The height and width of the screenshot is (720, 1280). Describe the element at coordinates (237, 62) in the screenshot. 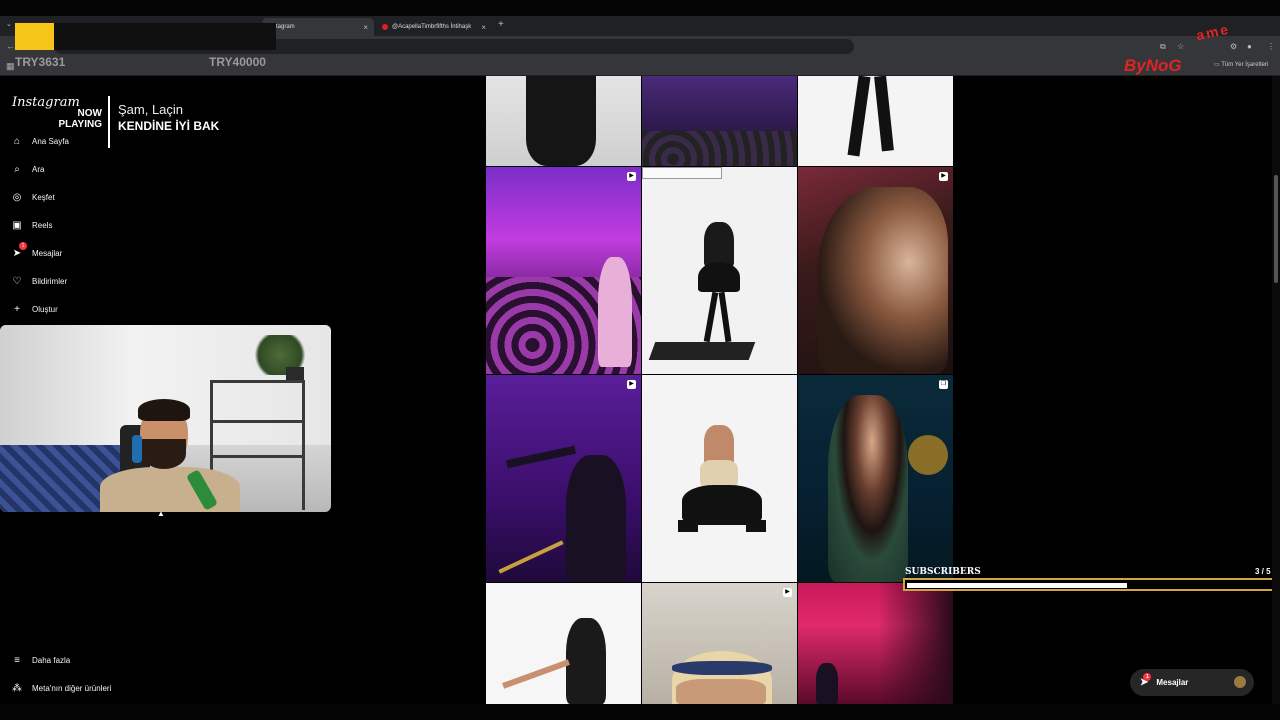

I see `bookmark-text: TRY40000` at that location.